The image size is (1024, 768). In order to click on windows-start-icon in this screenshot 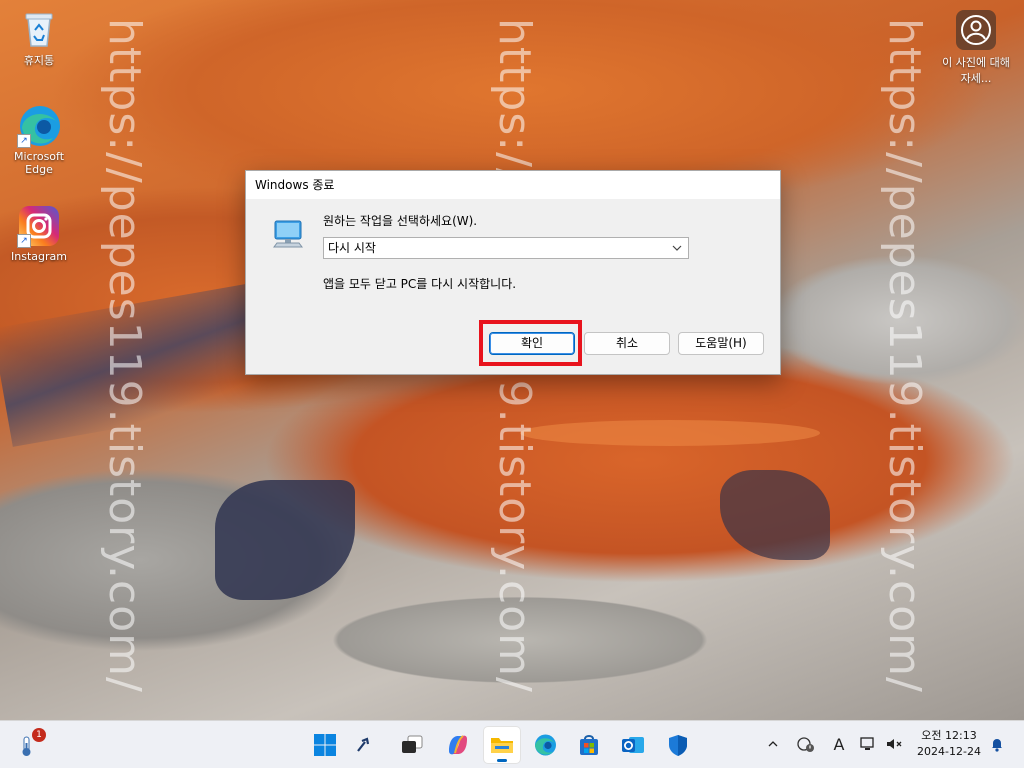, I will do `click(325, 745)`.